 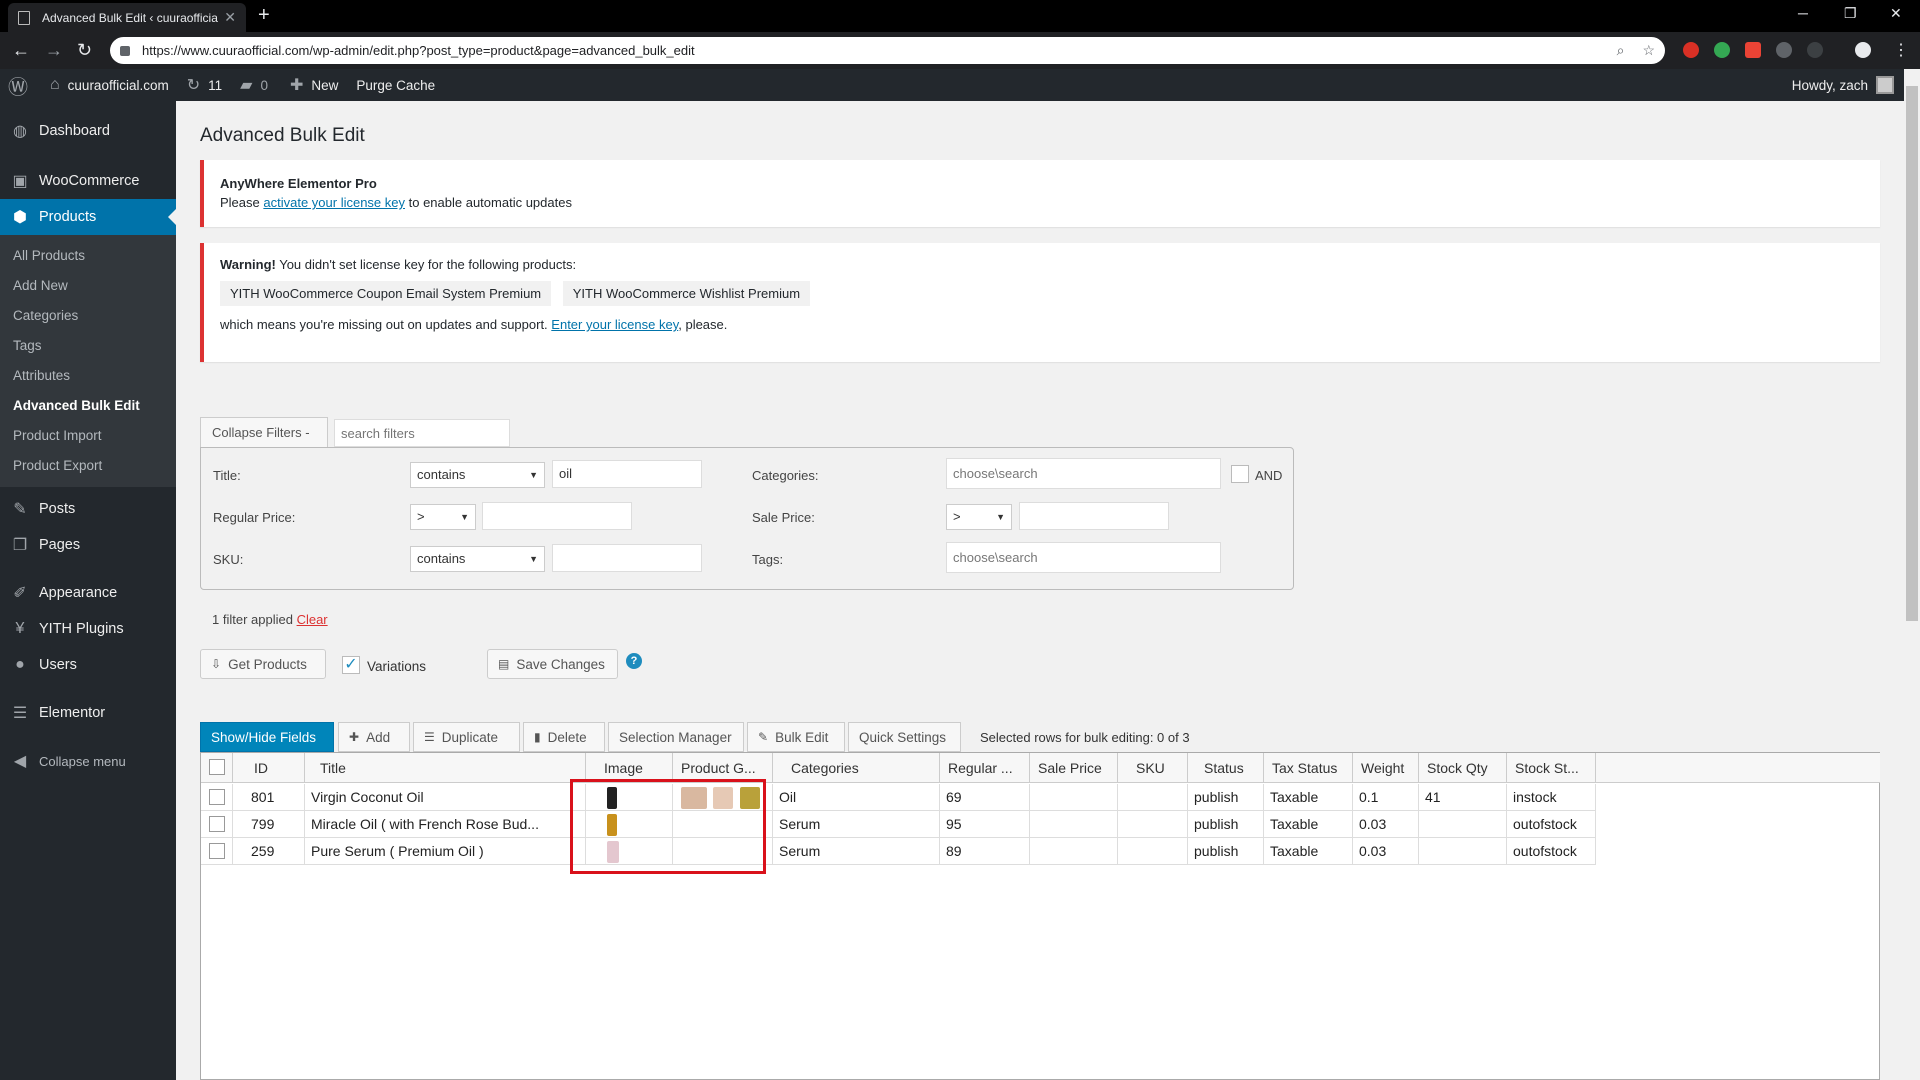 What do you see at coordinates (88, 593) in the screenshot?
I see `sidebar-item-appearance: ✐ Appearance` at bounding box center [88, 593].